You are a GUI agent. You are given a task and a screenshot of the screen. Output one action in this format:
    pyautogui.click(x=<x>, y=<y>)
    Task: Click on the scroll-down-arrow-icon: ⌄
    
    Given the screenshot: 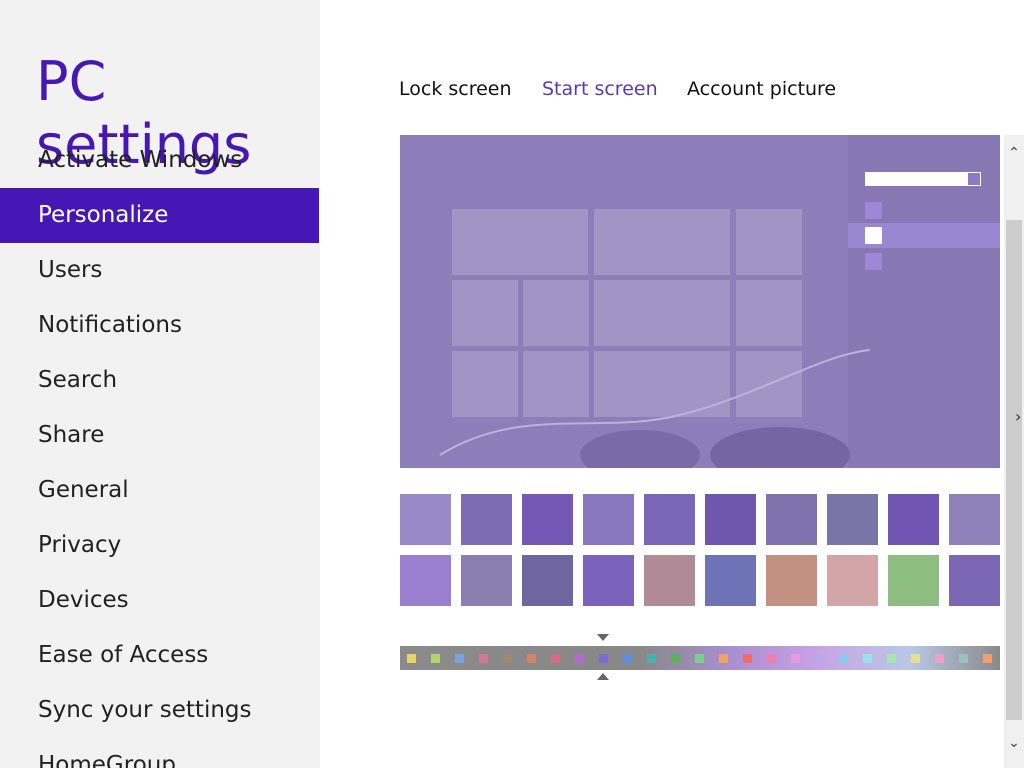 What is the action you would take?
    pyautogui.click(x=1014, y=743)
    